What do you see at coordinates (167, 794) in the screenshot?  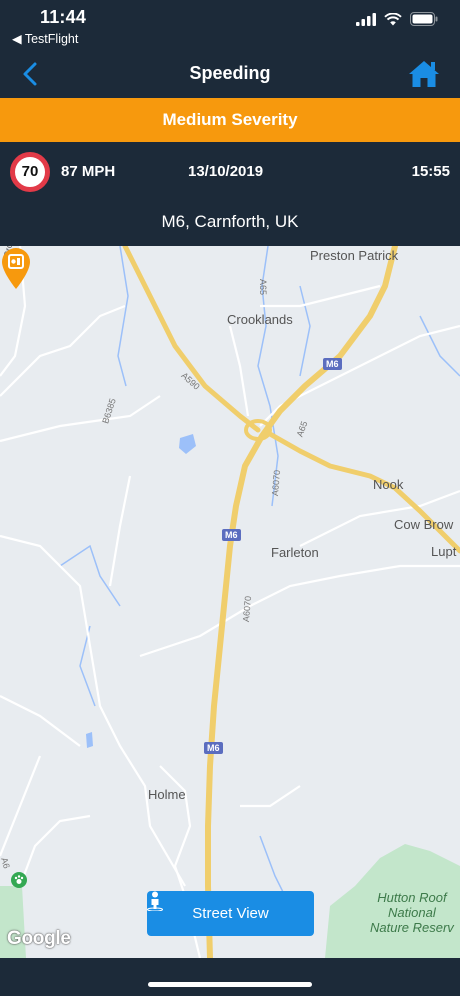 I see `map-label-place: Holme` at bounding box center [167, 794].